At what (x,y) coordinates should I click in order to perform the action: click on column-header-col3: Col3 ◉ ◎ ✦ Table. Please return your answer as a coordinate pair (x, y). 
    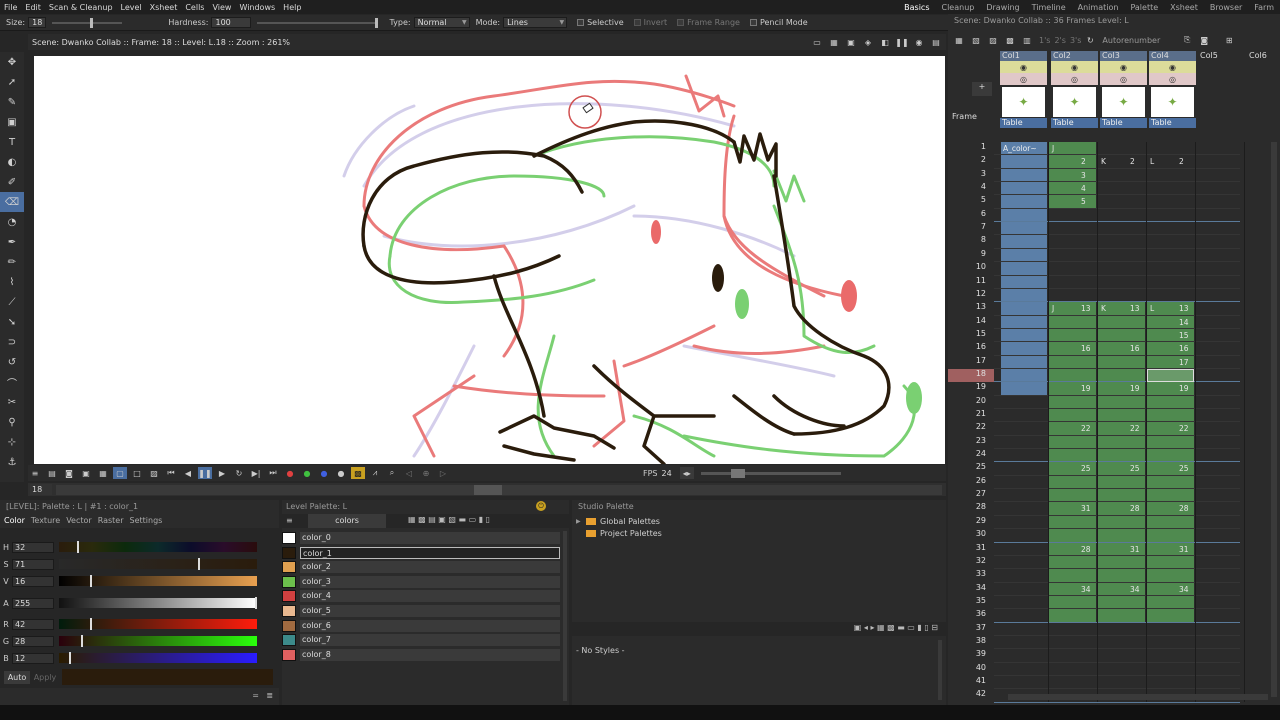
    Looking at the image, I should click on (1123, 95).